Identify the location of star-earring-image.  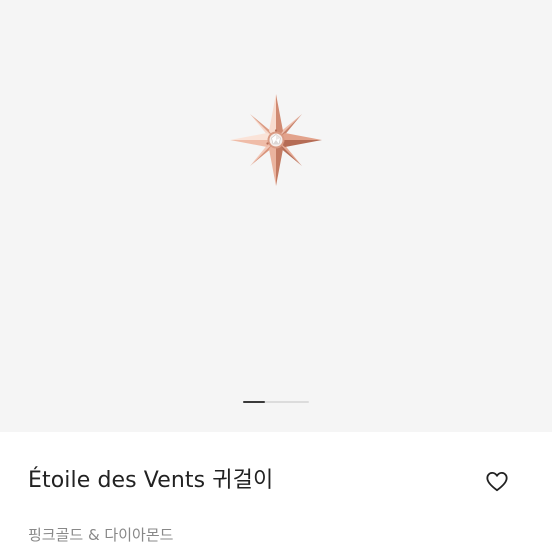
(276, 140).